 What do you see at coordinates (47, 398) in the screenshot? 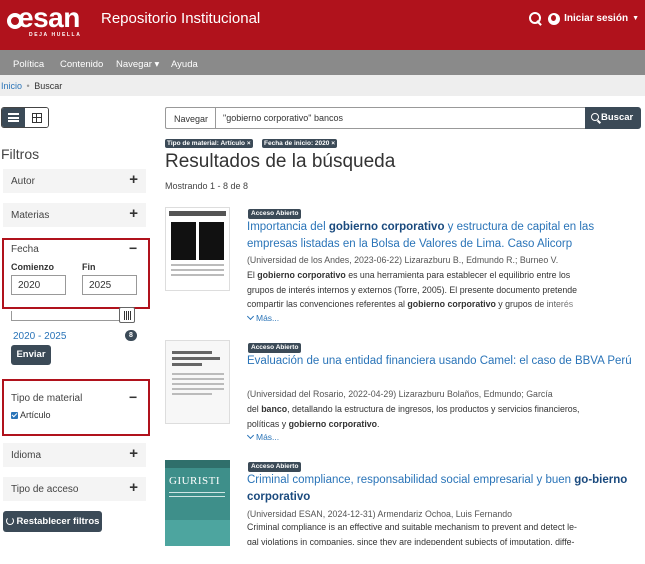
I see `facet-tipo-material-label: Tipo de material` at bounding box center [47, 398].